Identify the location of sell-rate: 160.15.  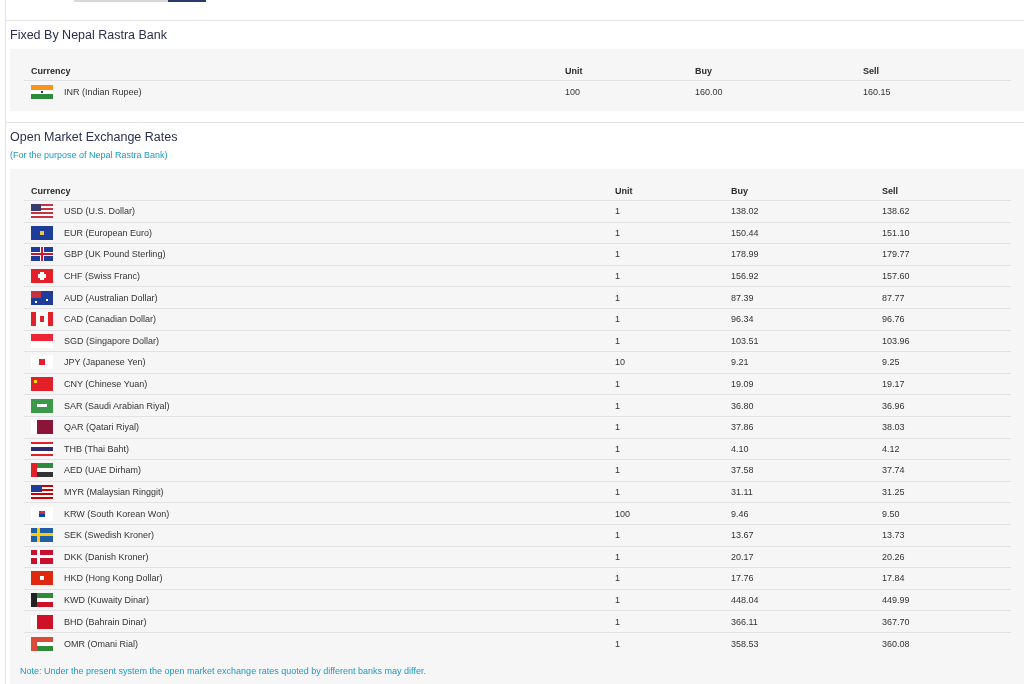
(877, 91).